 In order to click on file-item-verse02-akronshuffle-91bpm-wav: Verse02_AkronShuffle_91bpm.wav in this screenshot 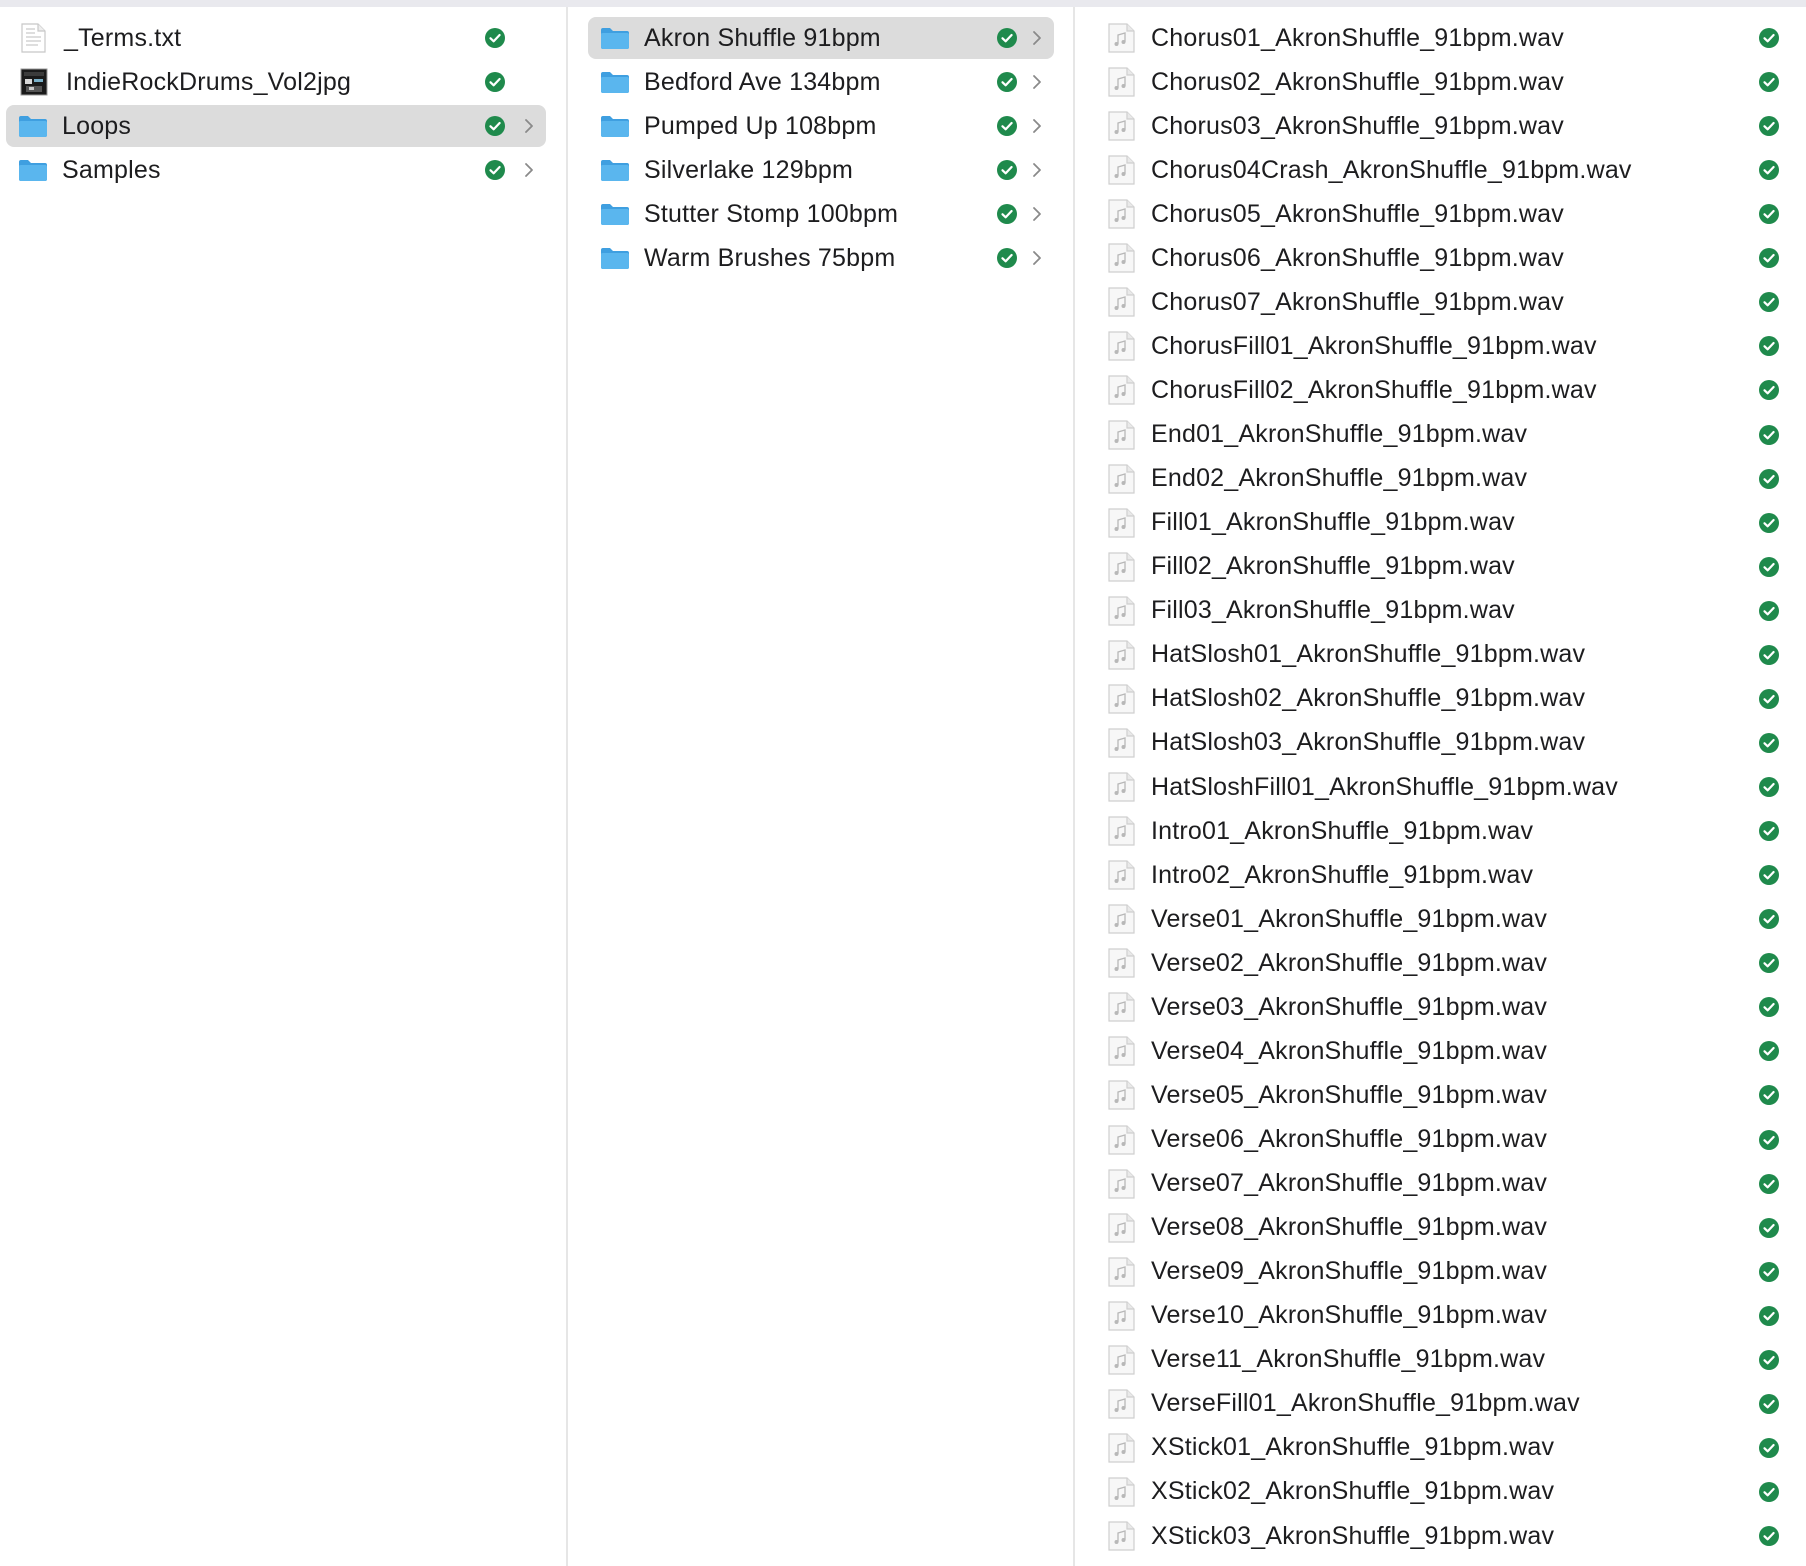, I will do `click(1440, 963)`.